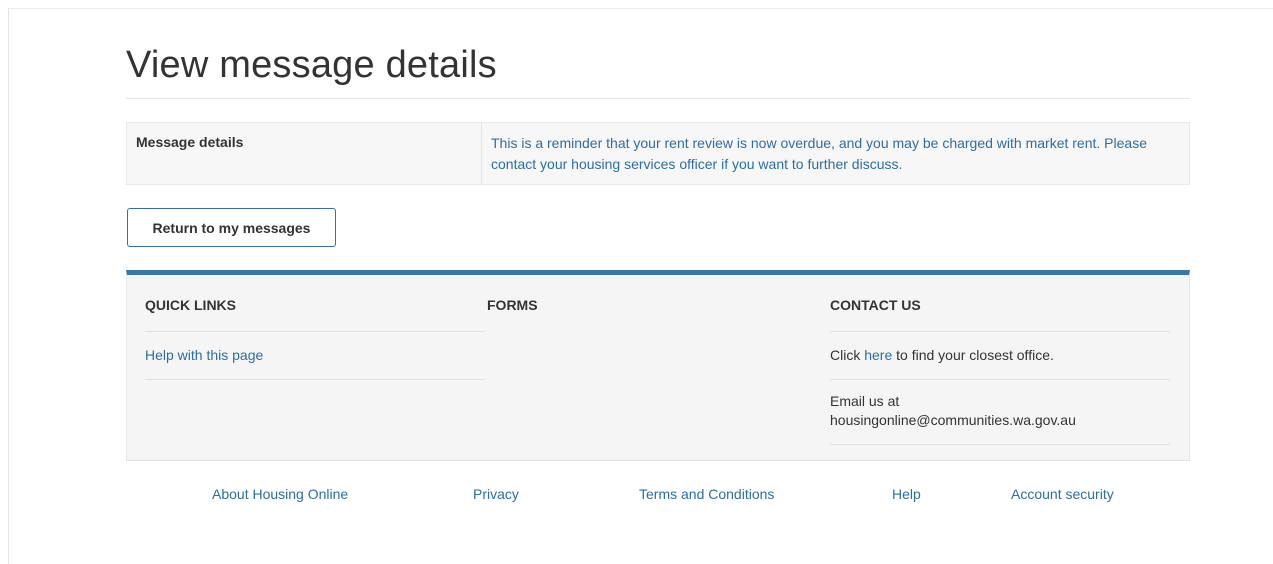 This screenshot has height=564, width=1273. Describe the element at coordinates (658, 98) in the screenshot. I see `title-divider` at that location.